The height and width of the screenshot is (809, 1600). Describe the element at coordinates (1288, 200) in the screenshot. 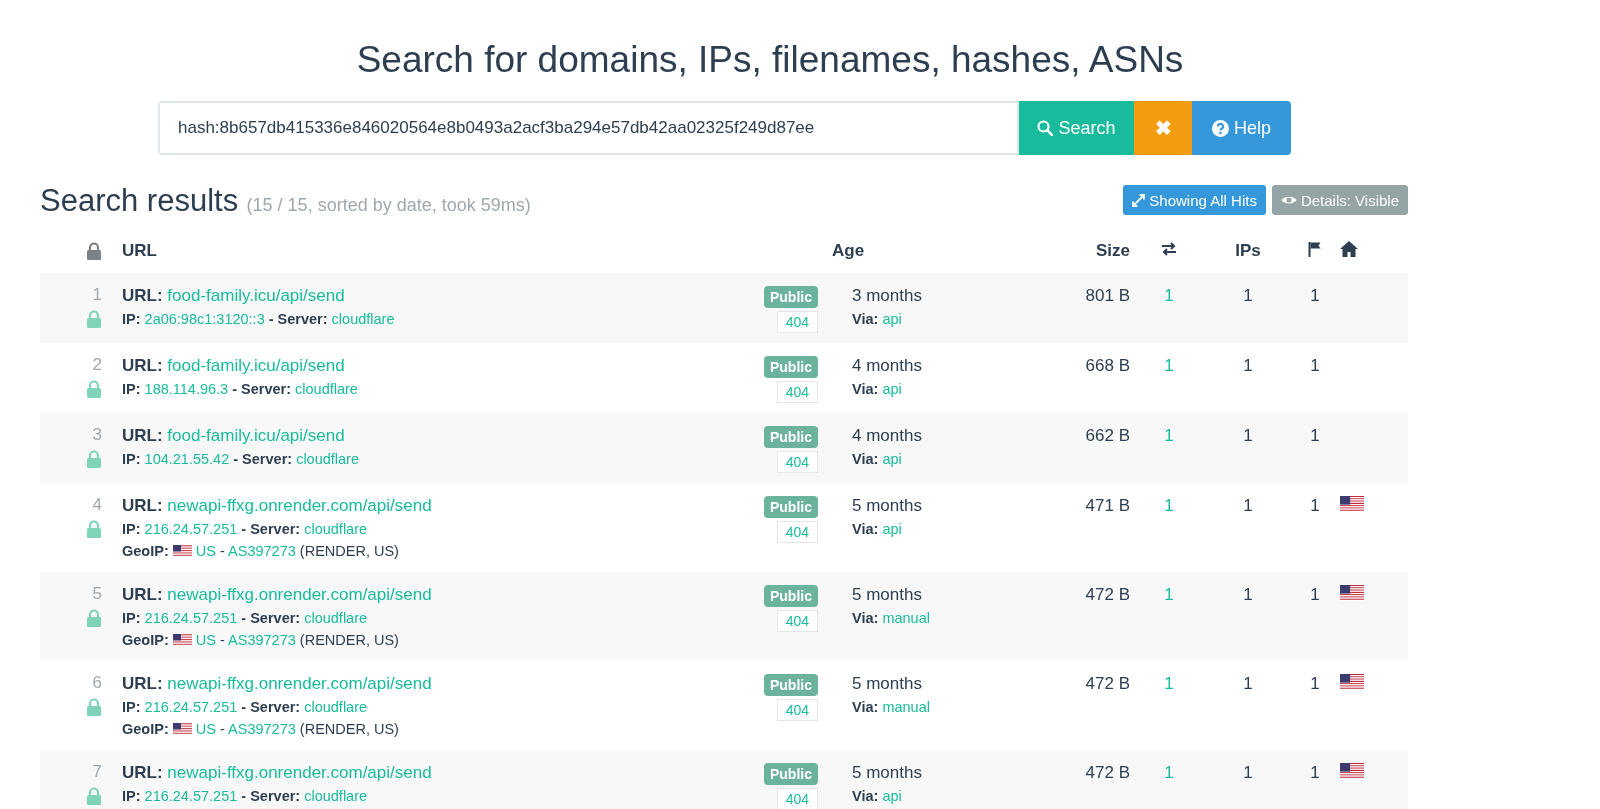

I see `eye-icon` at that location.